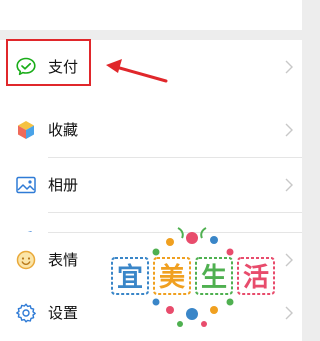 The image size is (320, 341). Describe the element at coordinates (151, 15) in the screenshot. I see `top-section` at that location.